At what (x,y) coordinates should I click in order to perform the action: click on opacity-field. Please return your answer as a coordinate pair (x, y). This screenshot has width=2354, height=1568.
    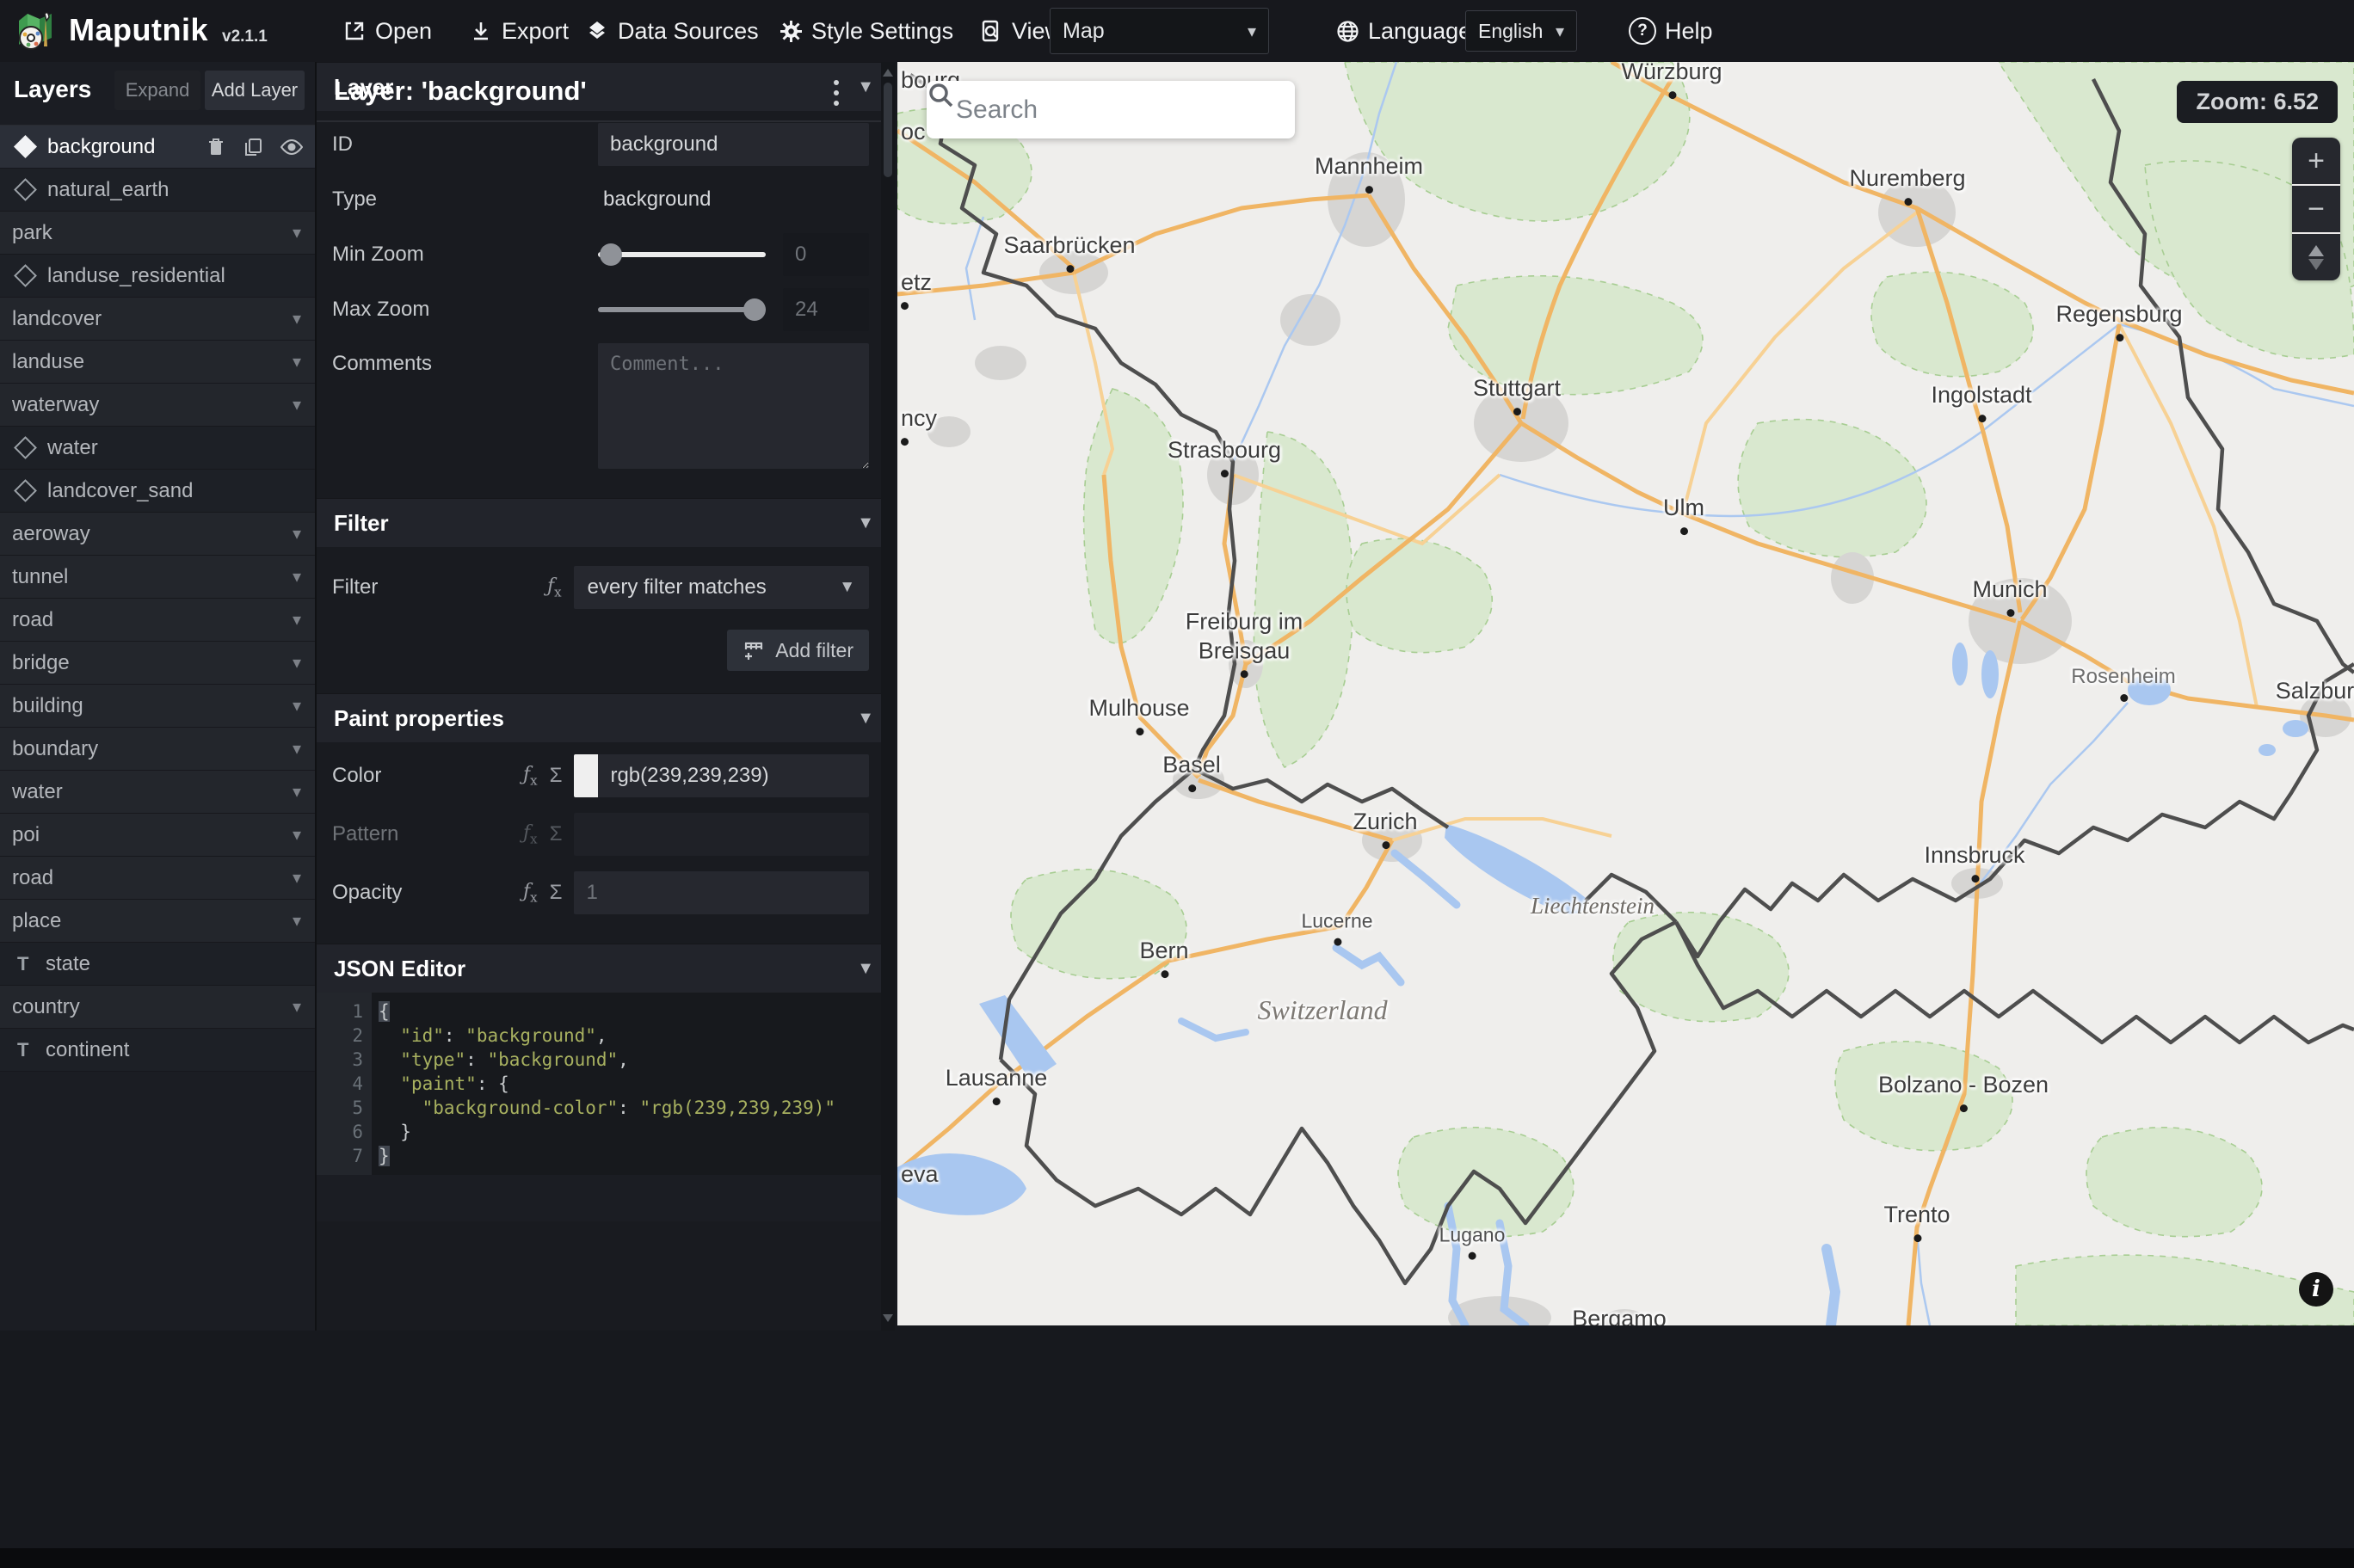
    Looking at the image, I should click on (722, 893).